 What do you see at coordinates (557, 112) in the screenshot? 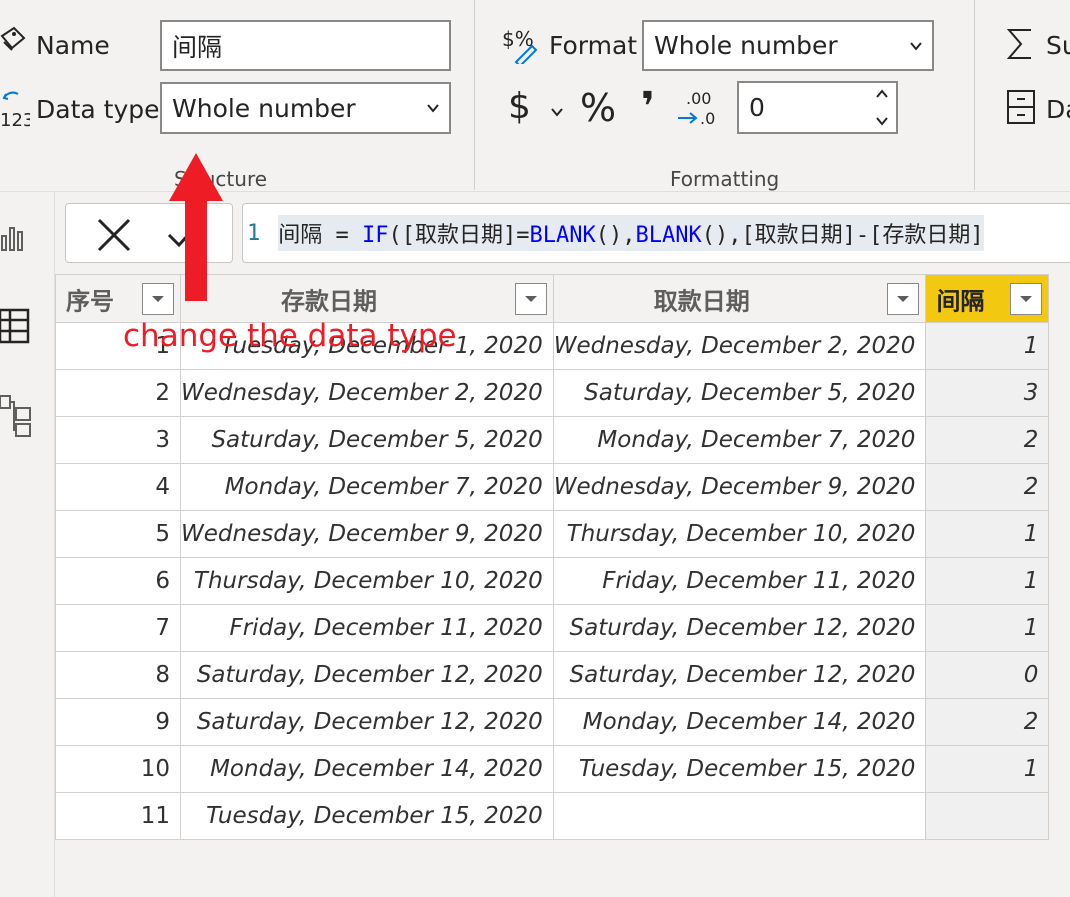
I see `currency-chevron-icon` at bounding box center [557, 112].